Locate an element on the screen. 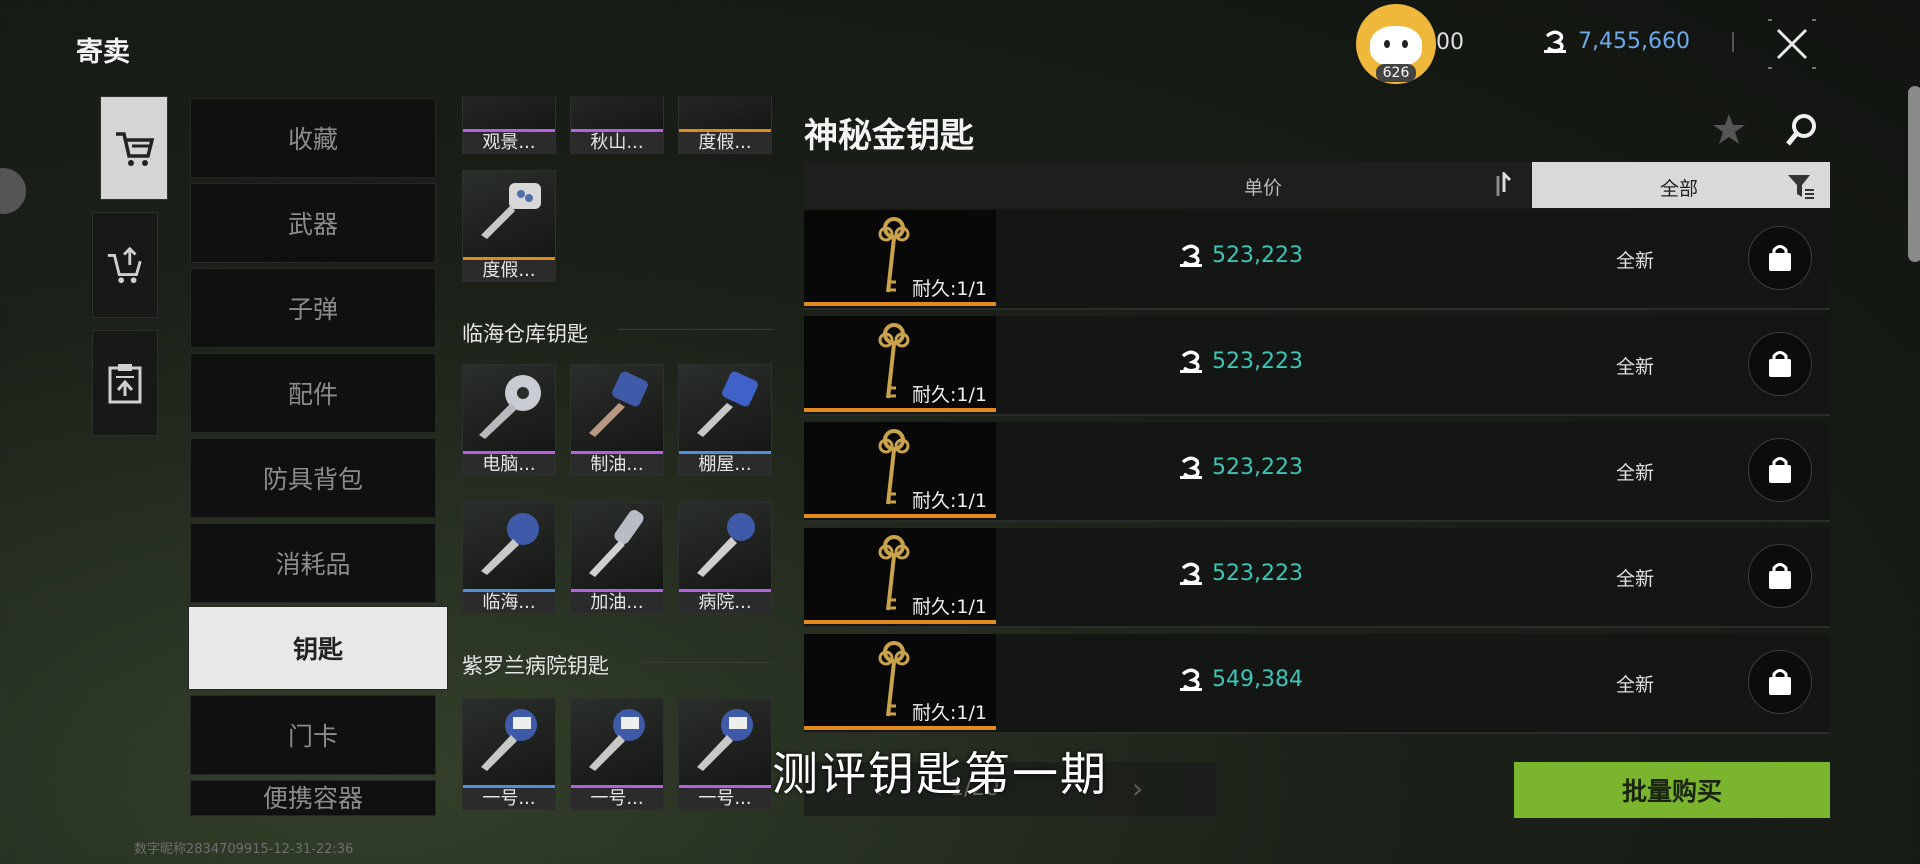  search-icon is located at coordinates (1802, 130).